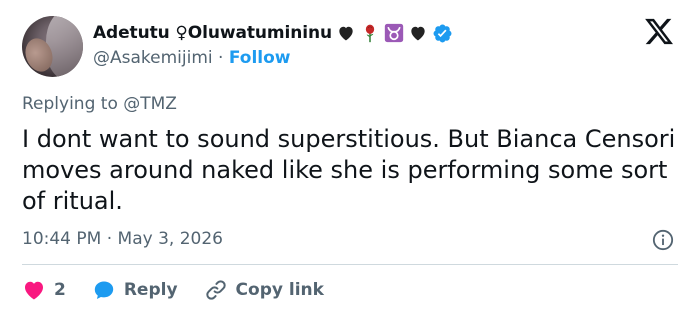  I want to click on action-bar: 2 Reply Copy link, so click(186, 290).